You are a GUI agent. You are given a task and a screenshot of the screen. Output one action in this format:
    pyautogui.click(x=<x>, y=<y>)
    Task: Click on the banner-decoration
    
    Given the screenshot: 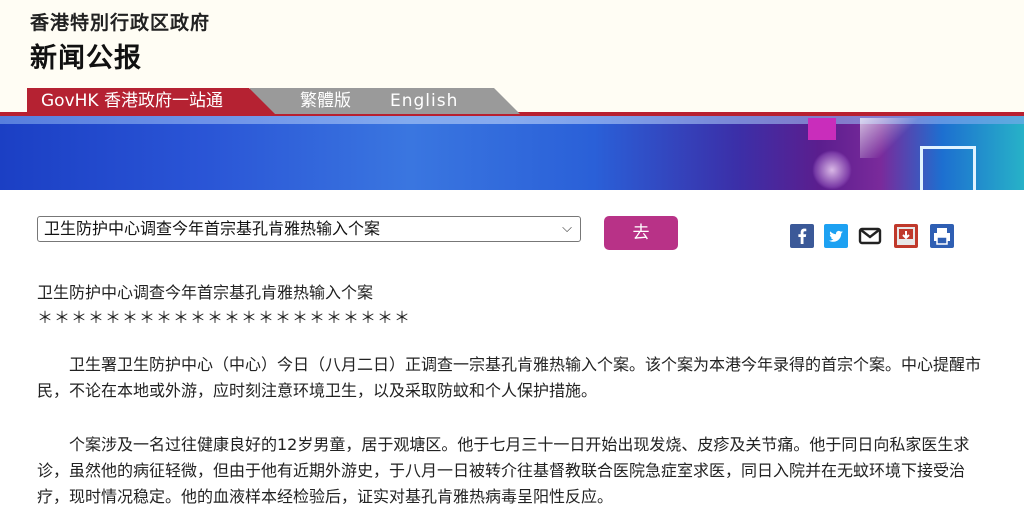 What is the action you would take?
    pyautogui.click(x=822, y=129)
    